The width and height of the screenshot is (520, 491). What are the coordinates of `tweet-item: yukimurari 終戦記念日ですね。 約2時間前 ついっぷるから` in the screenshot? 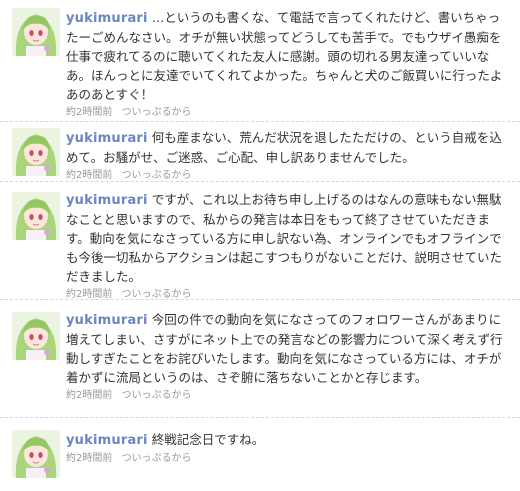 It's located at (260, 454).